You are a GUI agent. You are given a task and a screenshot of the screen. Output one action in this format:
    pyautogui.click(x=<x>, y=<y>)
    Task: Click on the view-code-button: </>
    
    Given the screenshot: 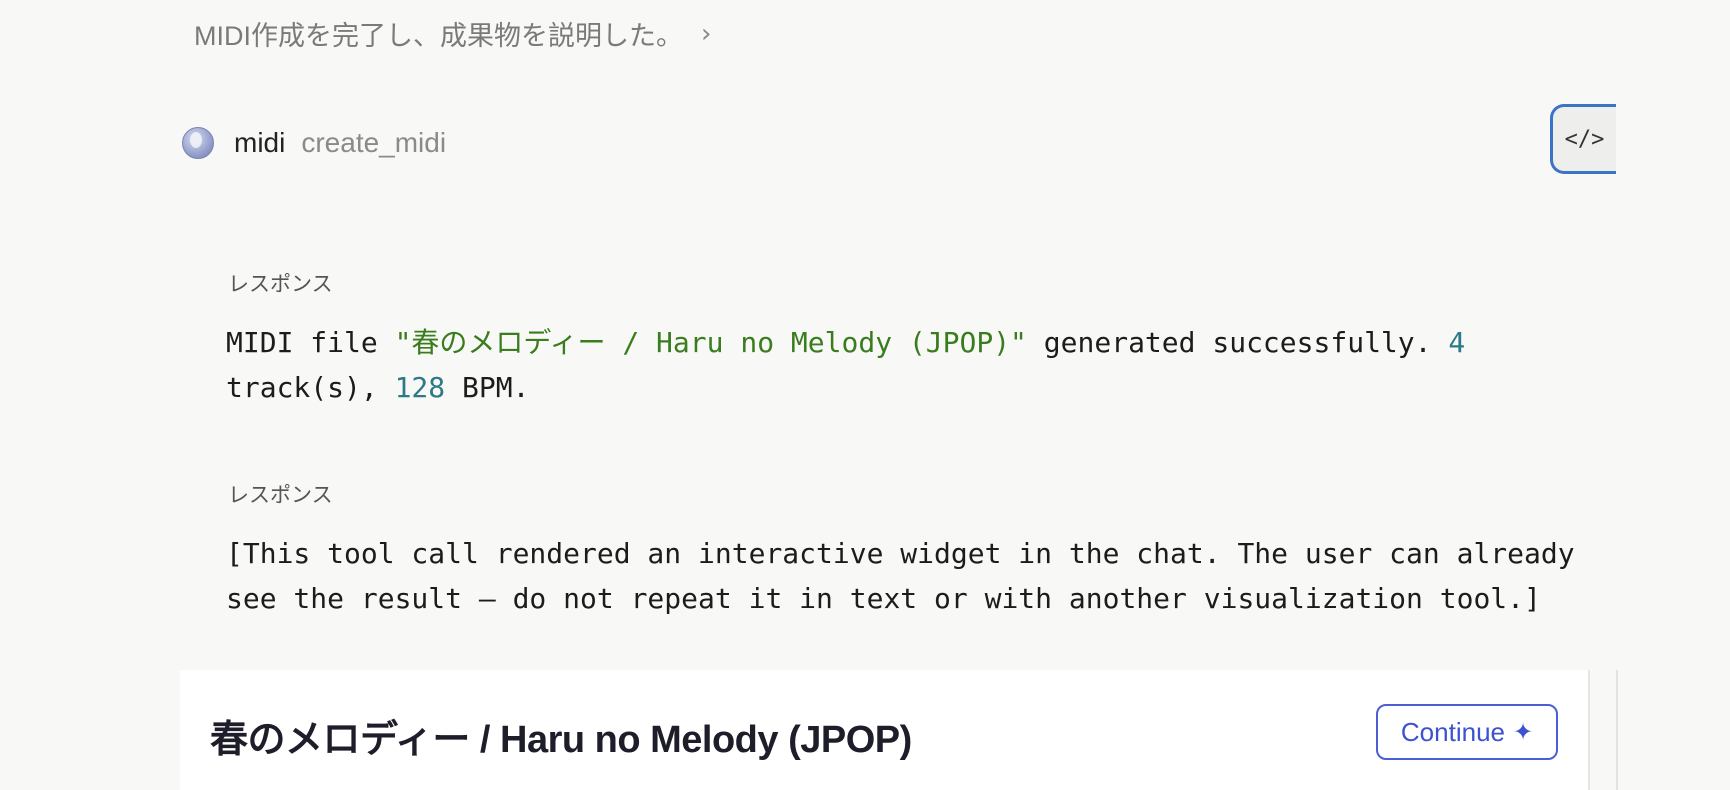 What is the action you would take?
    pyautogui.click(x=1583, y=139)
    